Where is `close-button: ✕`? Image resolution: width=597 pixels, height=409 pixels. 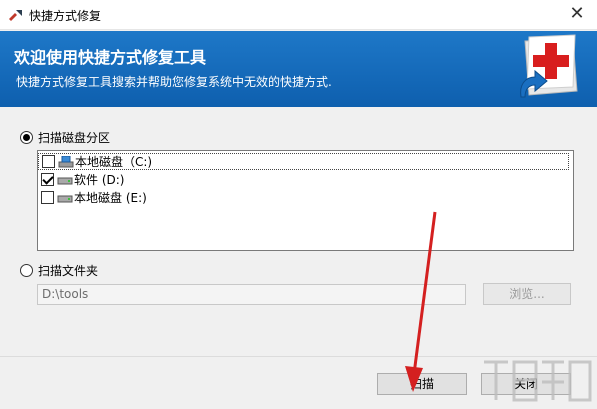
close-button: ✕ is located at coordinates (577, 15).